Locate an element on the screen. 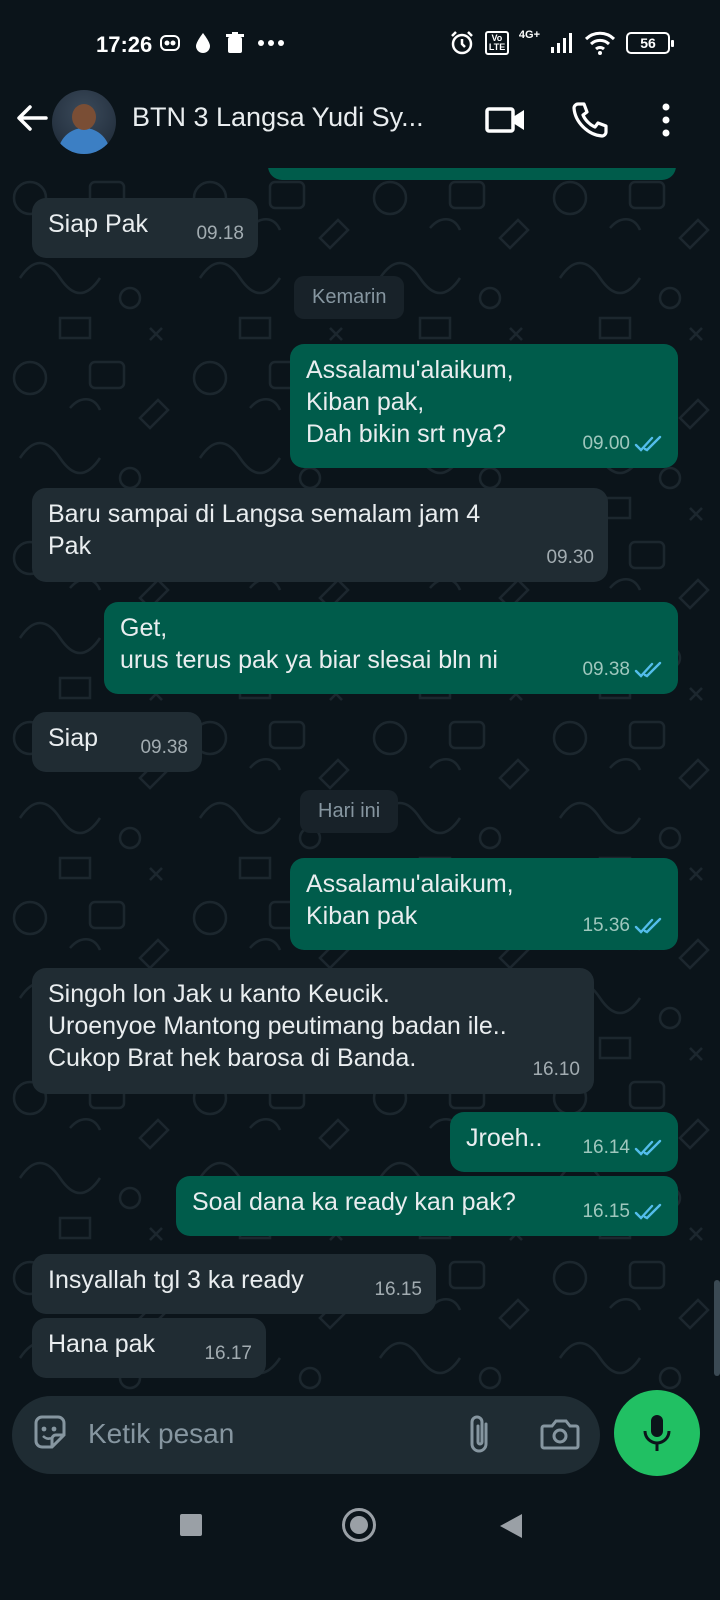 This screenshot has height=1600, width=720. signal-icon is located at coordinates (561, 43).